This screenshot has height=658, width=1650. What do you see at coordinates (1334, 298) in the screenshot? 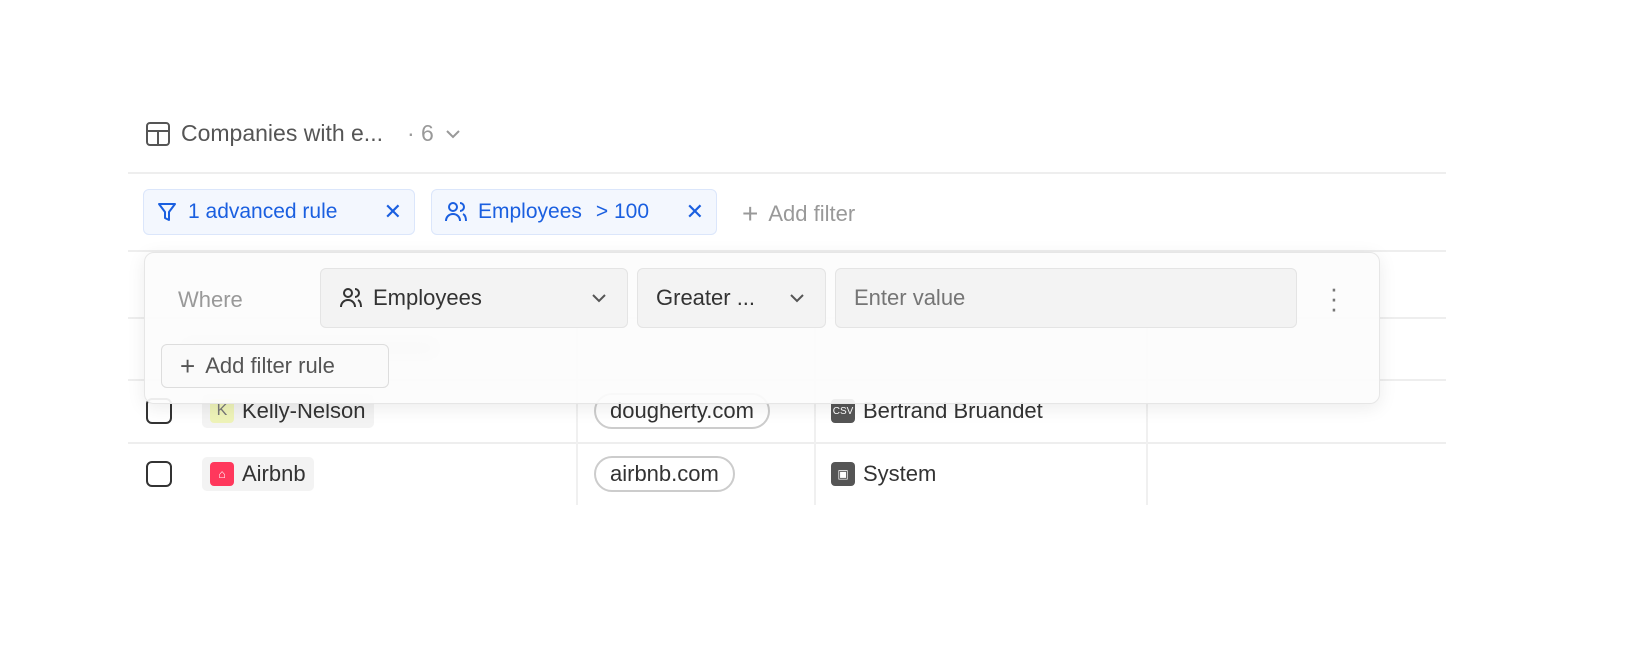
I see `more-options-icon: · · ·` at bounding box center [1334, 298].